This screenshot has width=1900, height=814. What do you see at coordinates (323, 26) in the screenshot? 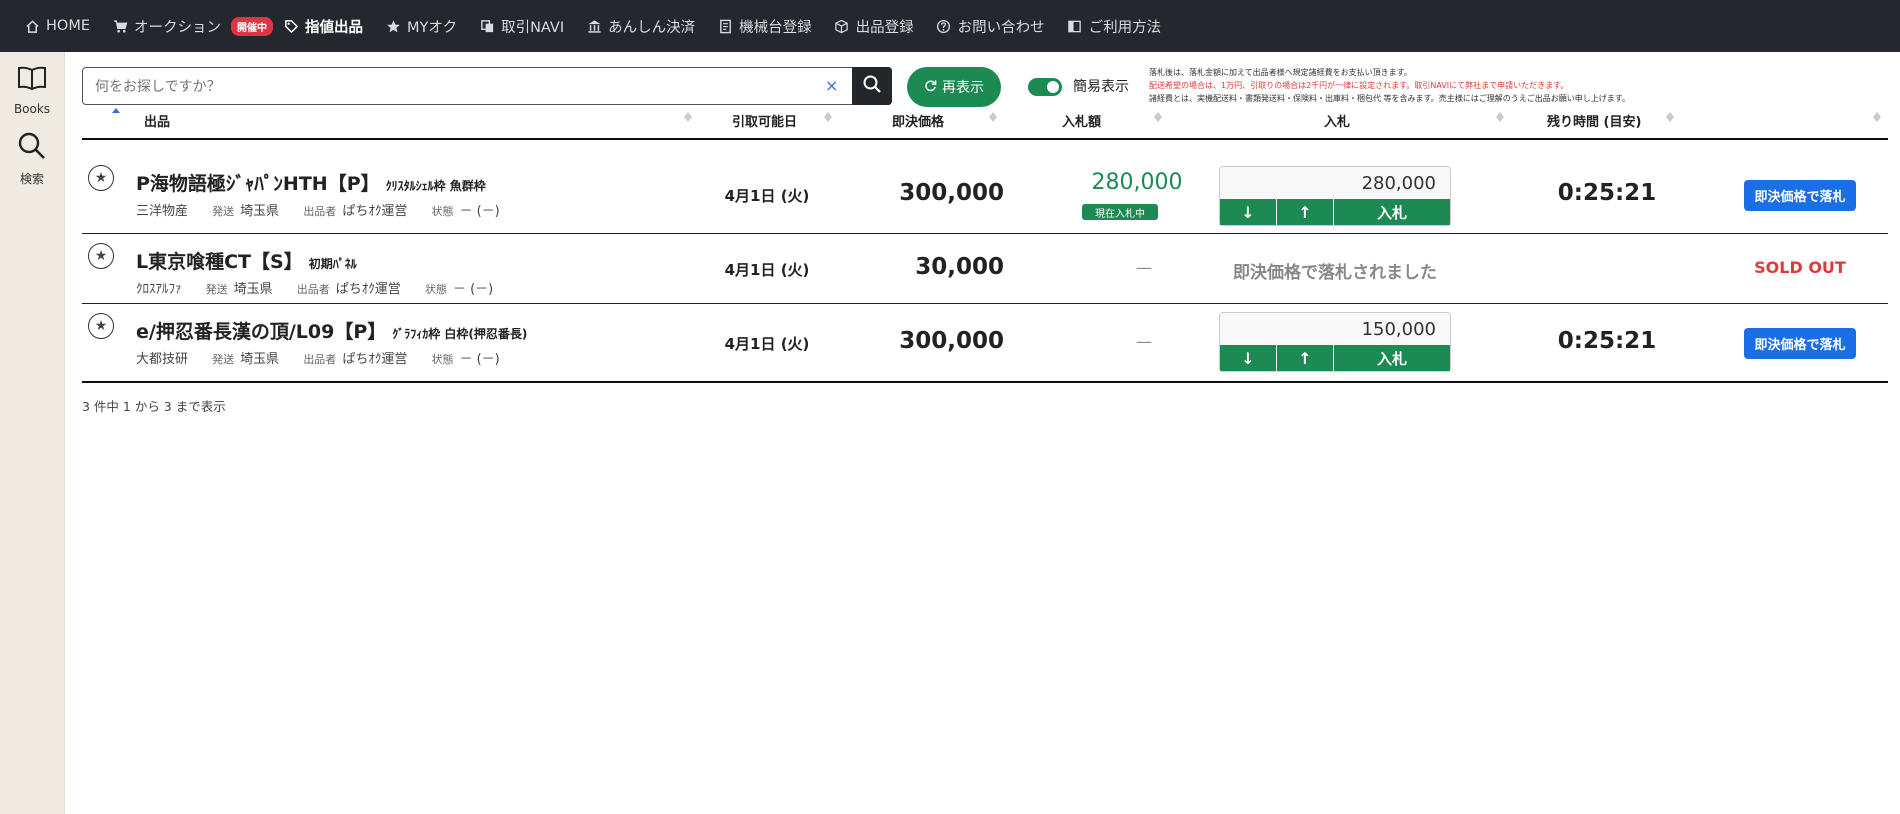
I see `nav-limit-listing: 指値出品` at bounding box center [323, 26].